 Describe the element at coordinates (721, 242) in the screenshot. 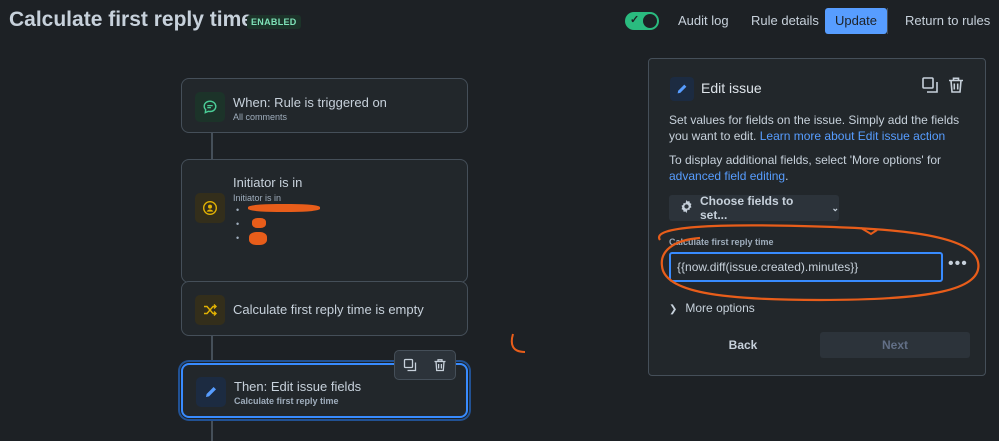

I see `field-label: Calculate first reply time` at that location.